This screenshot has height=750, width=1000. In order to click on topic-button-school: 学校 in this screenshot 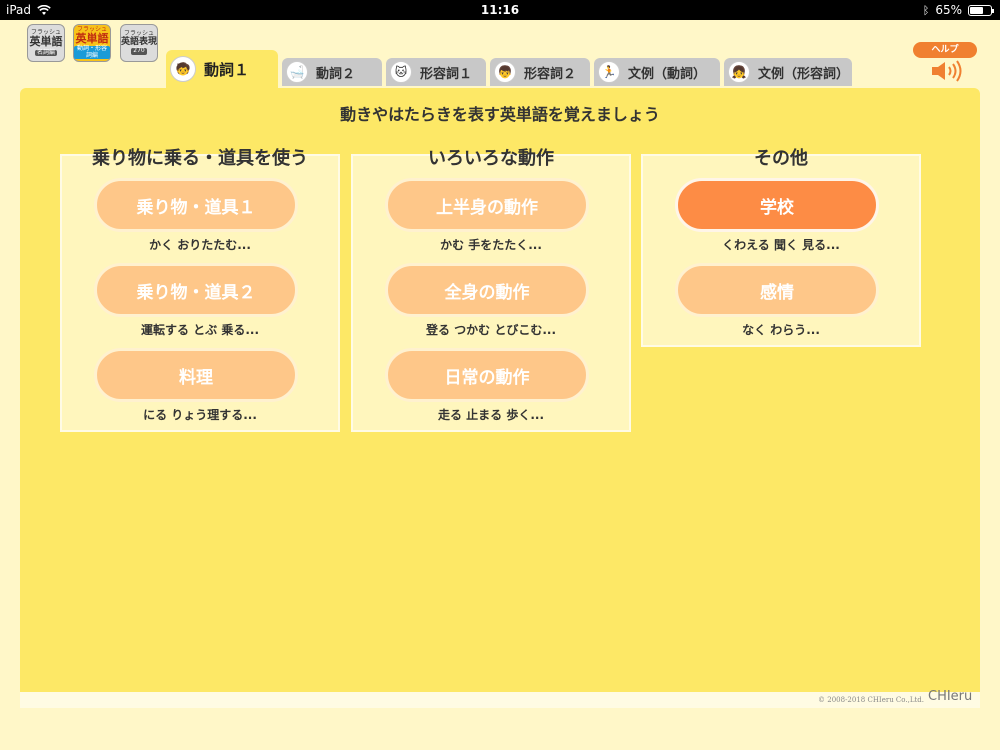, I will do `click(777, 205)`.